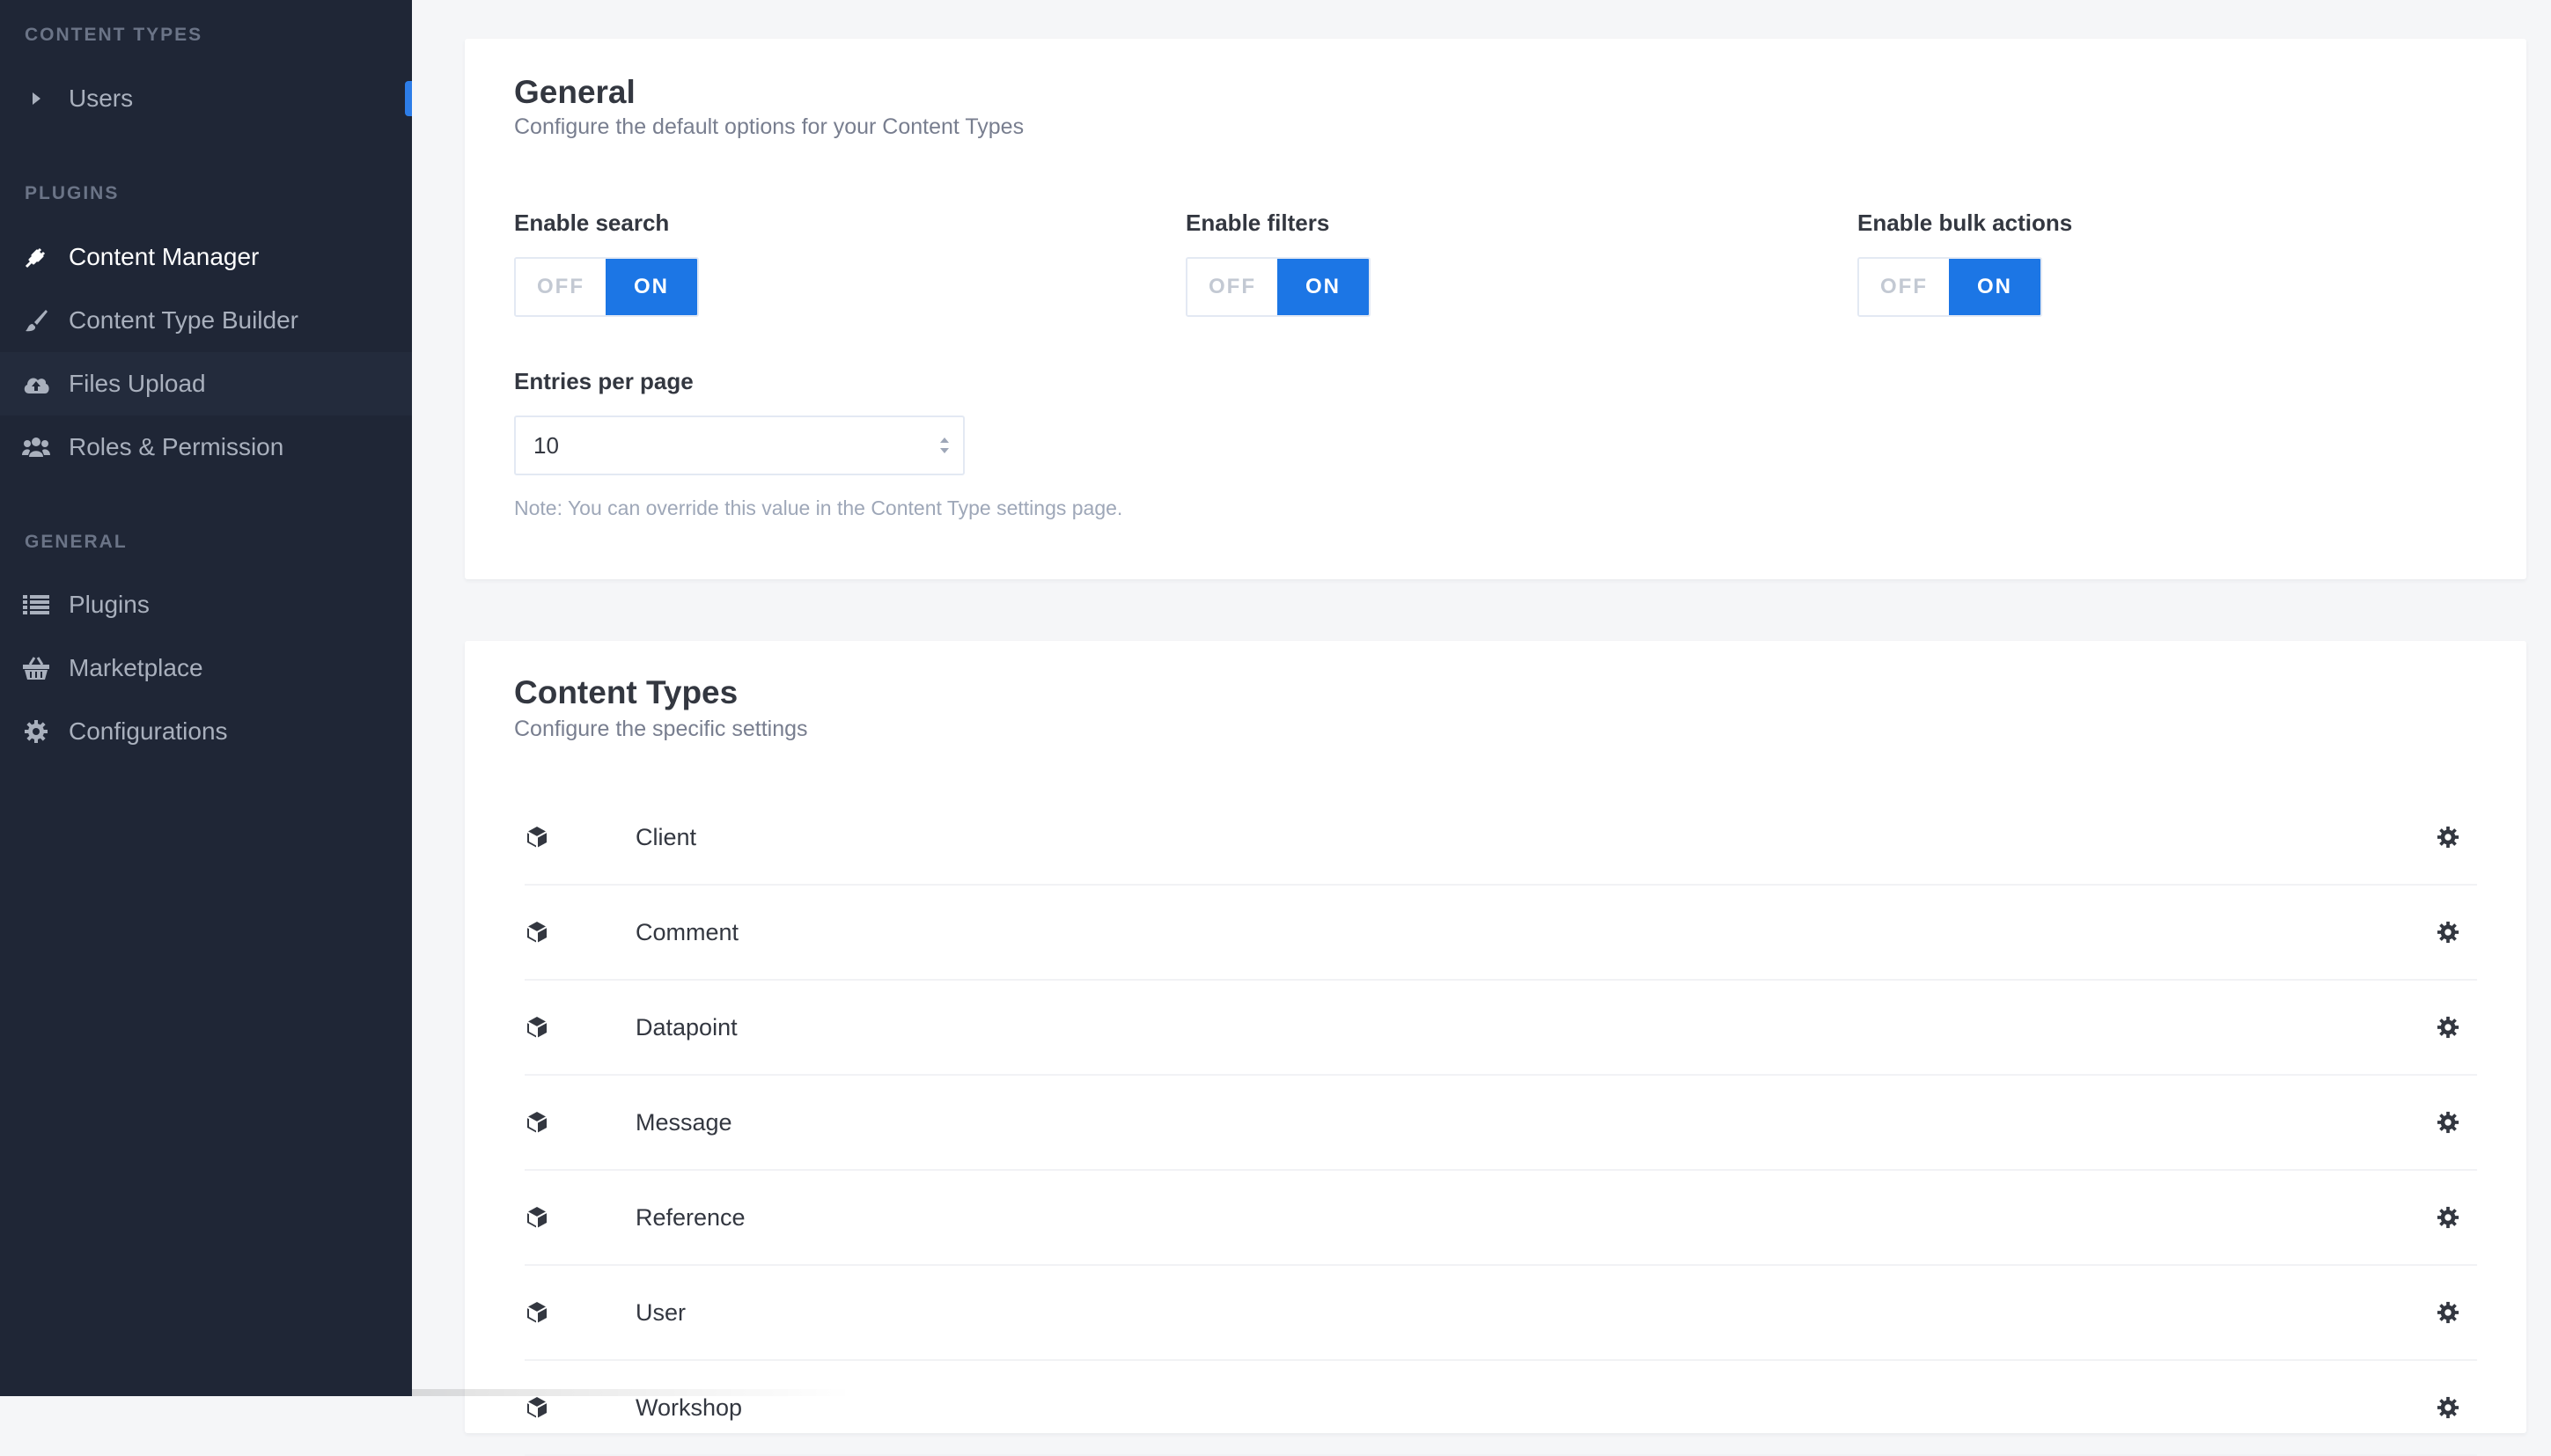  Describe the element at coordinates (1905, 287) in the screenshot. I see `enable-bulk-actions-off-button: OFF` at that location.